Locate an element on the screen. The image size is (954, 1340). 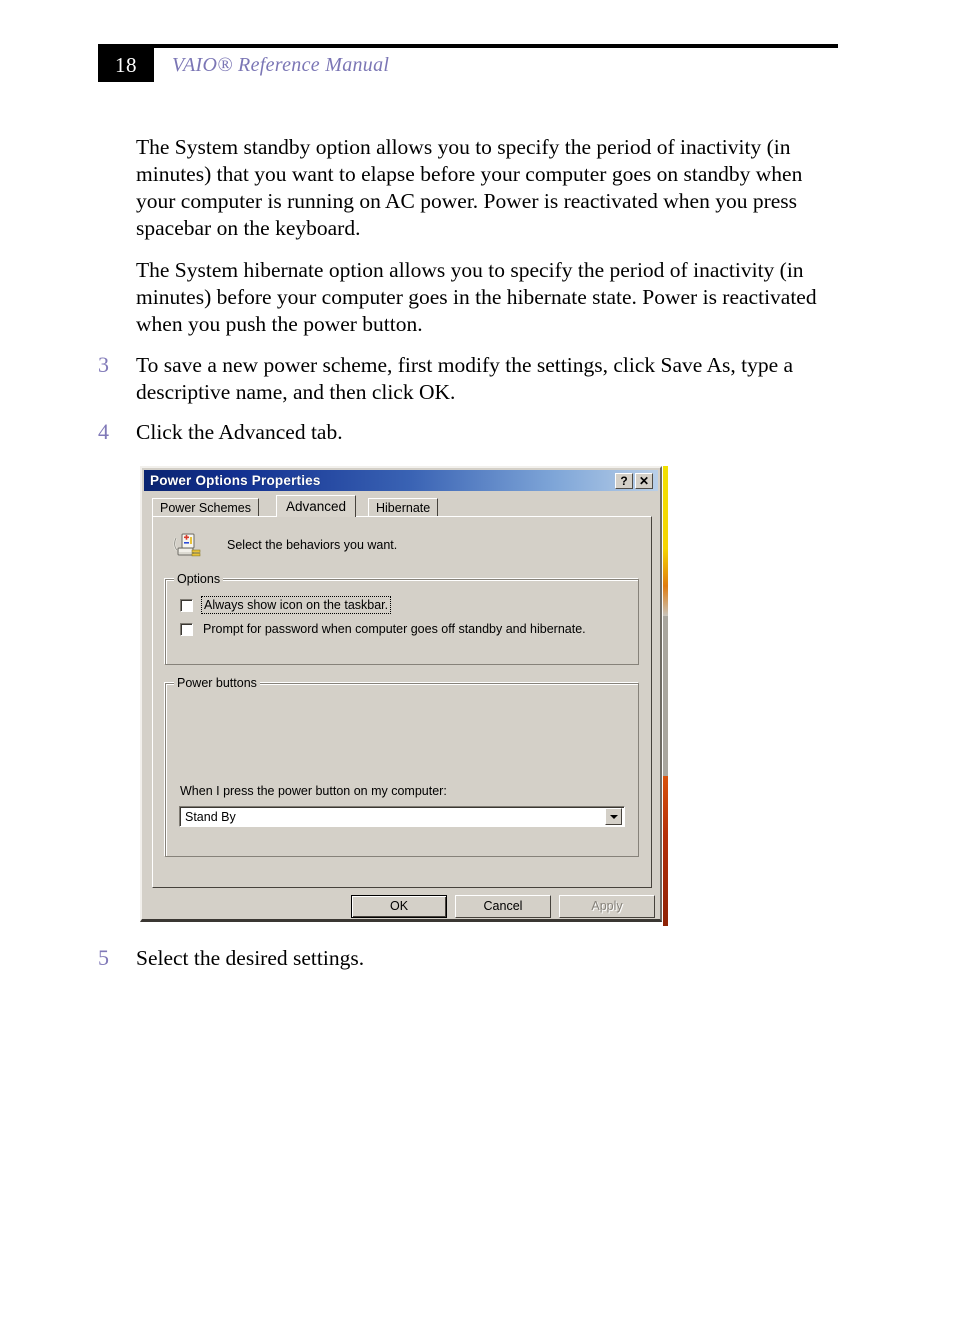
power-button-action-value: Stand By is located at coordinates (210, 816).